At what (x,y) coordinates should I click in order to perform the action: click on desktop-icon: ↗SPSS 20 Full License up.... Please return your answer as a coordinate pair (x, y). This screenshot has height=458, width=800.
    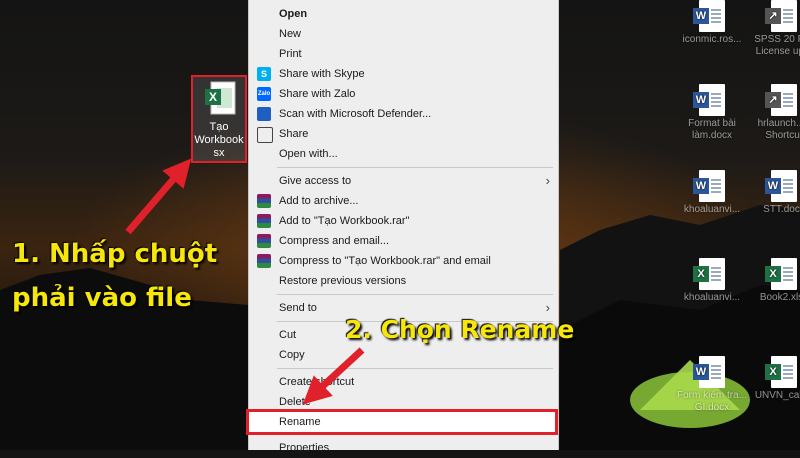
    Looking at the image, I should click on (774, 29).